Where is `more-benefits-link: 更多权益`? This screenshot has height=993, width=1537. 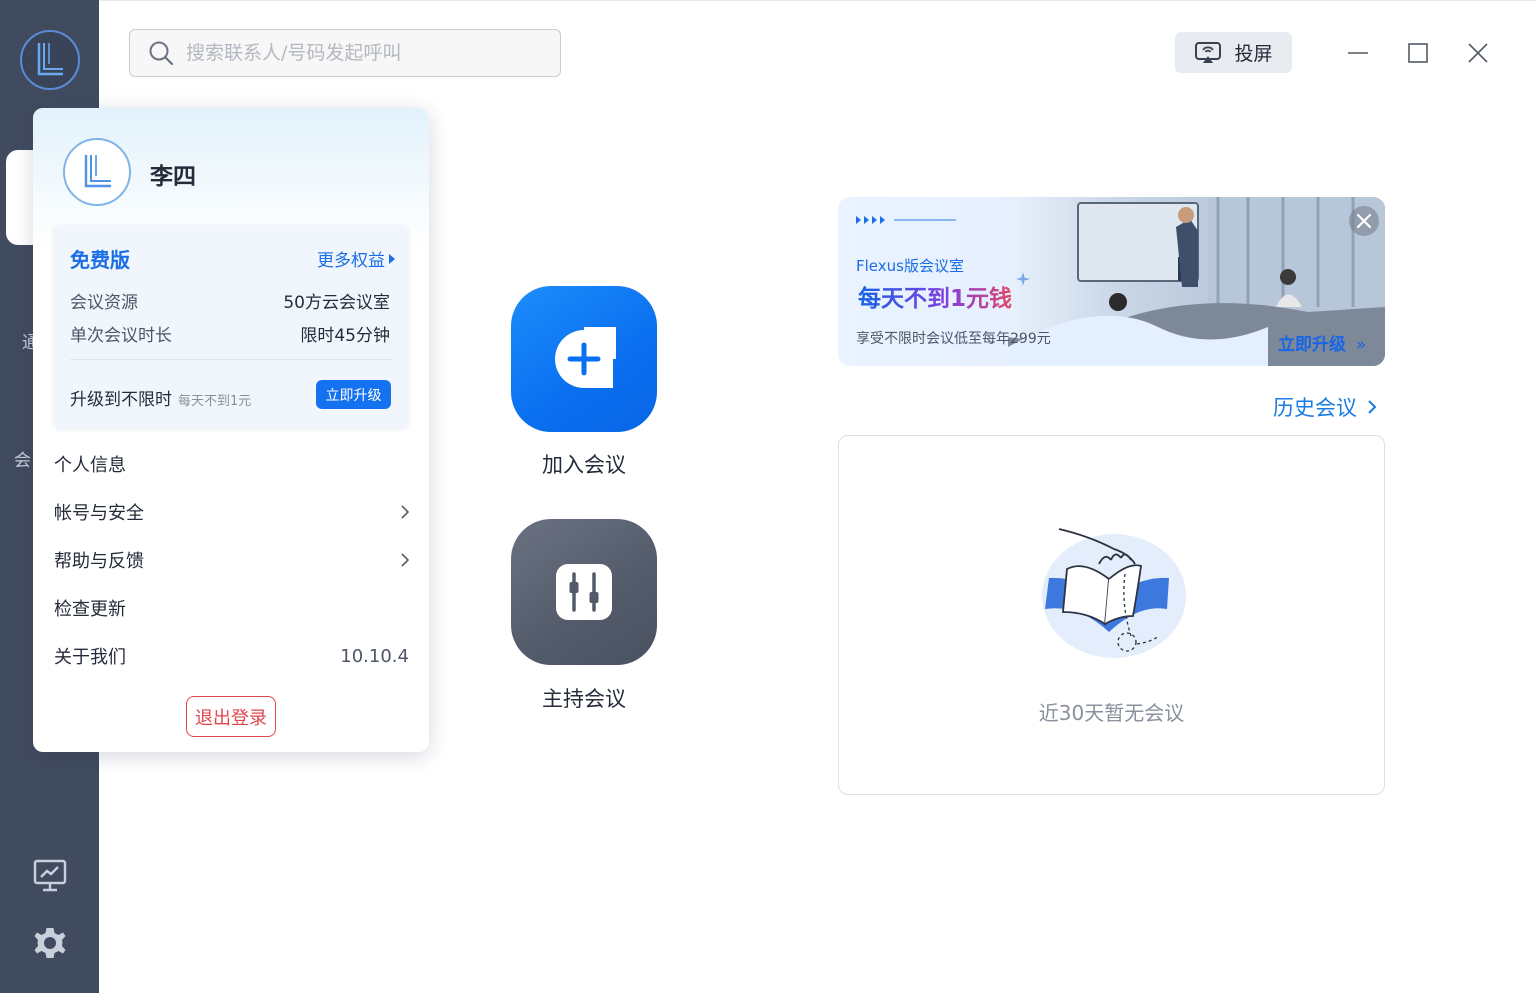
more-benefits-link: 更多权益 is located at coordinates (356, 258).